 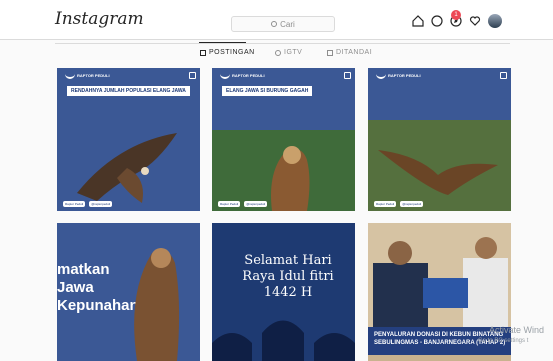 I want to click on donation-photo, so click(x=439, y=278).